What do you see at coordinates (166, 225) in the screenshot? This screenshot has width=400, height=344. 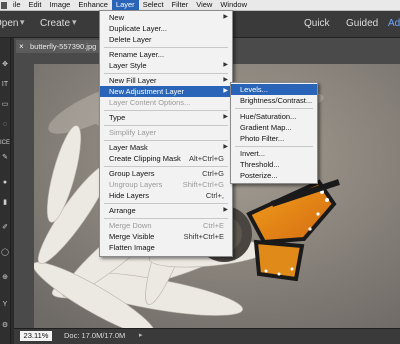 I see `menu-item-merge-down: Merge Down Ctrl+E` at bounding box center [166, 225].